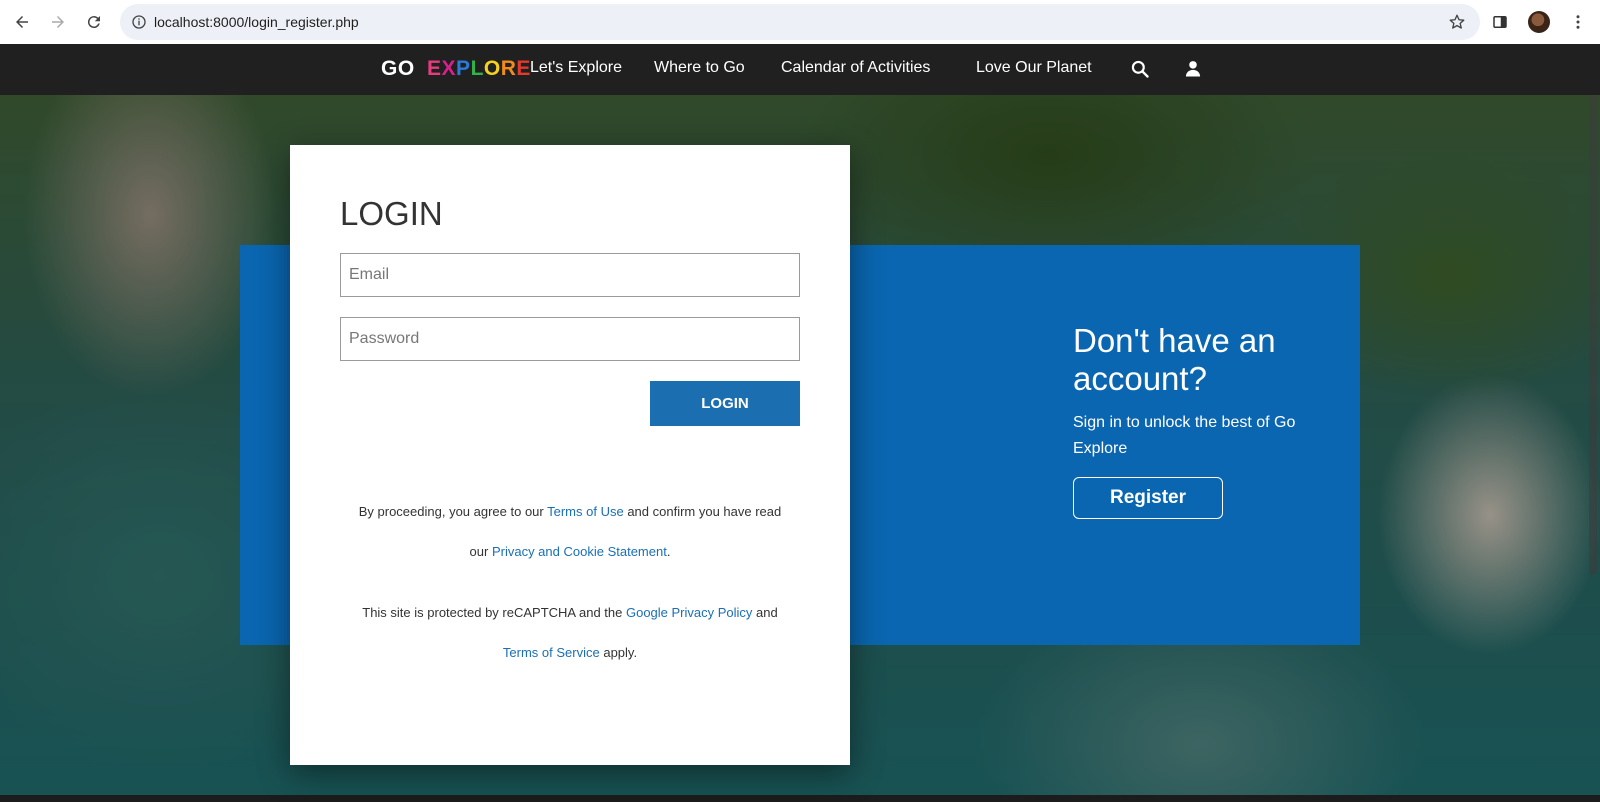 This screenshot has width=1600, height=802. Describe the element at coordinates (453, 511) in the screenshot. I see `legal-text: By proceeding, you agree to our` at that location.